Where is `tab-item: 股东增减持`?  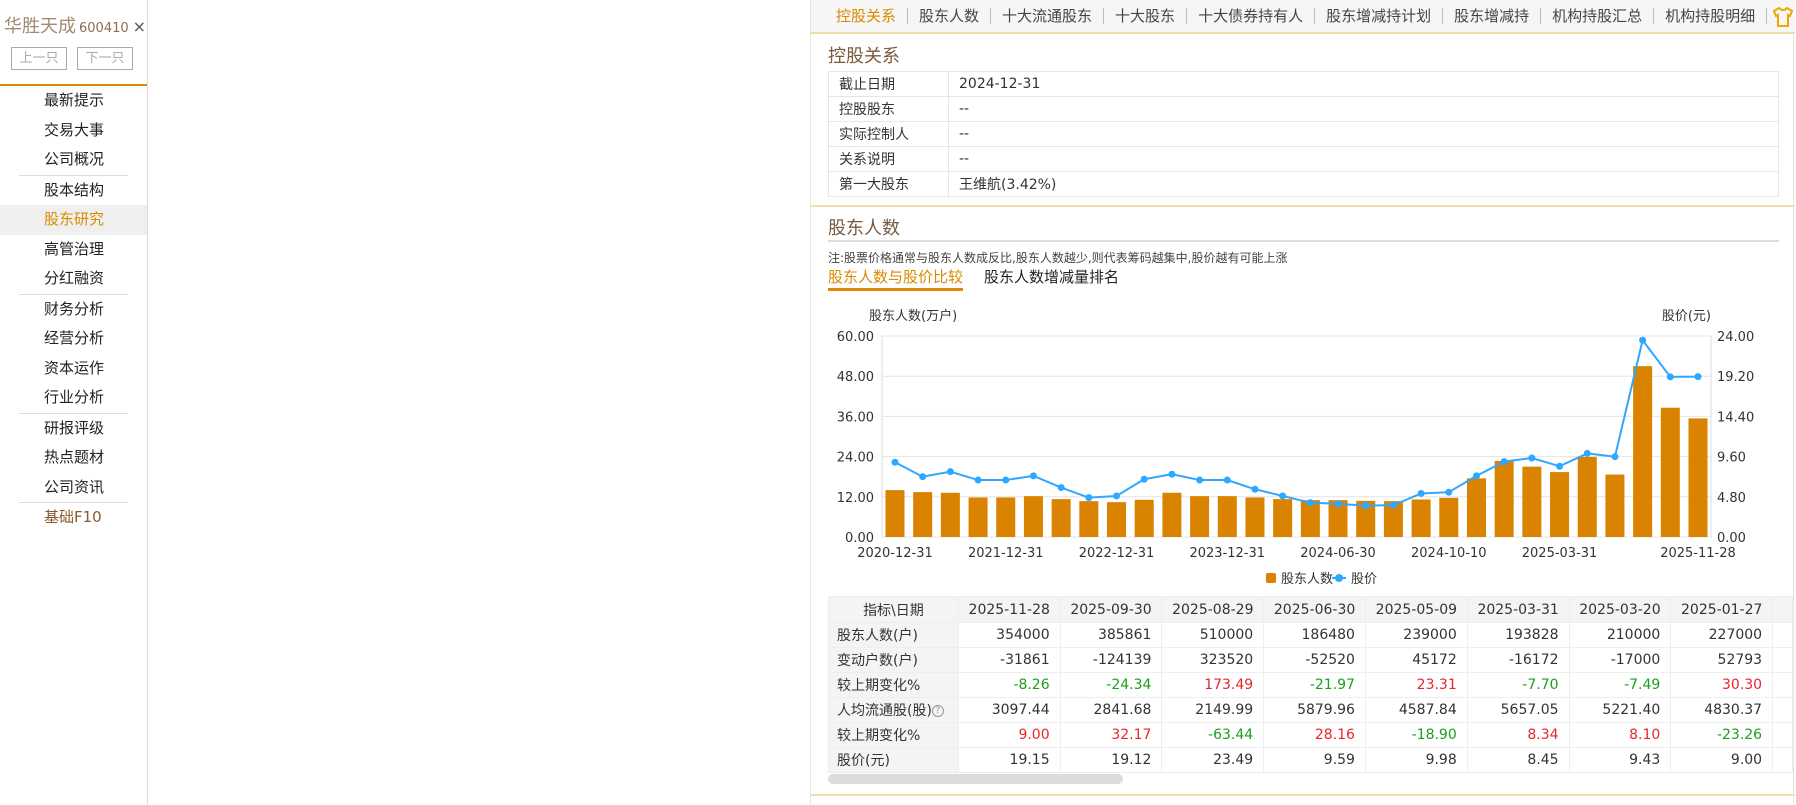
tab-item: 股东增减持 is located at coordinates (1492, 16).